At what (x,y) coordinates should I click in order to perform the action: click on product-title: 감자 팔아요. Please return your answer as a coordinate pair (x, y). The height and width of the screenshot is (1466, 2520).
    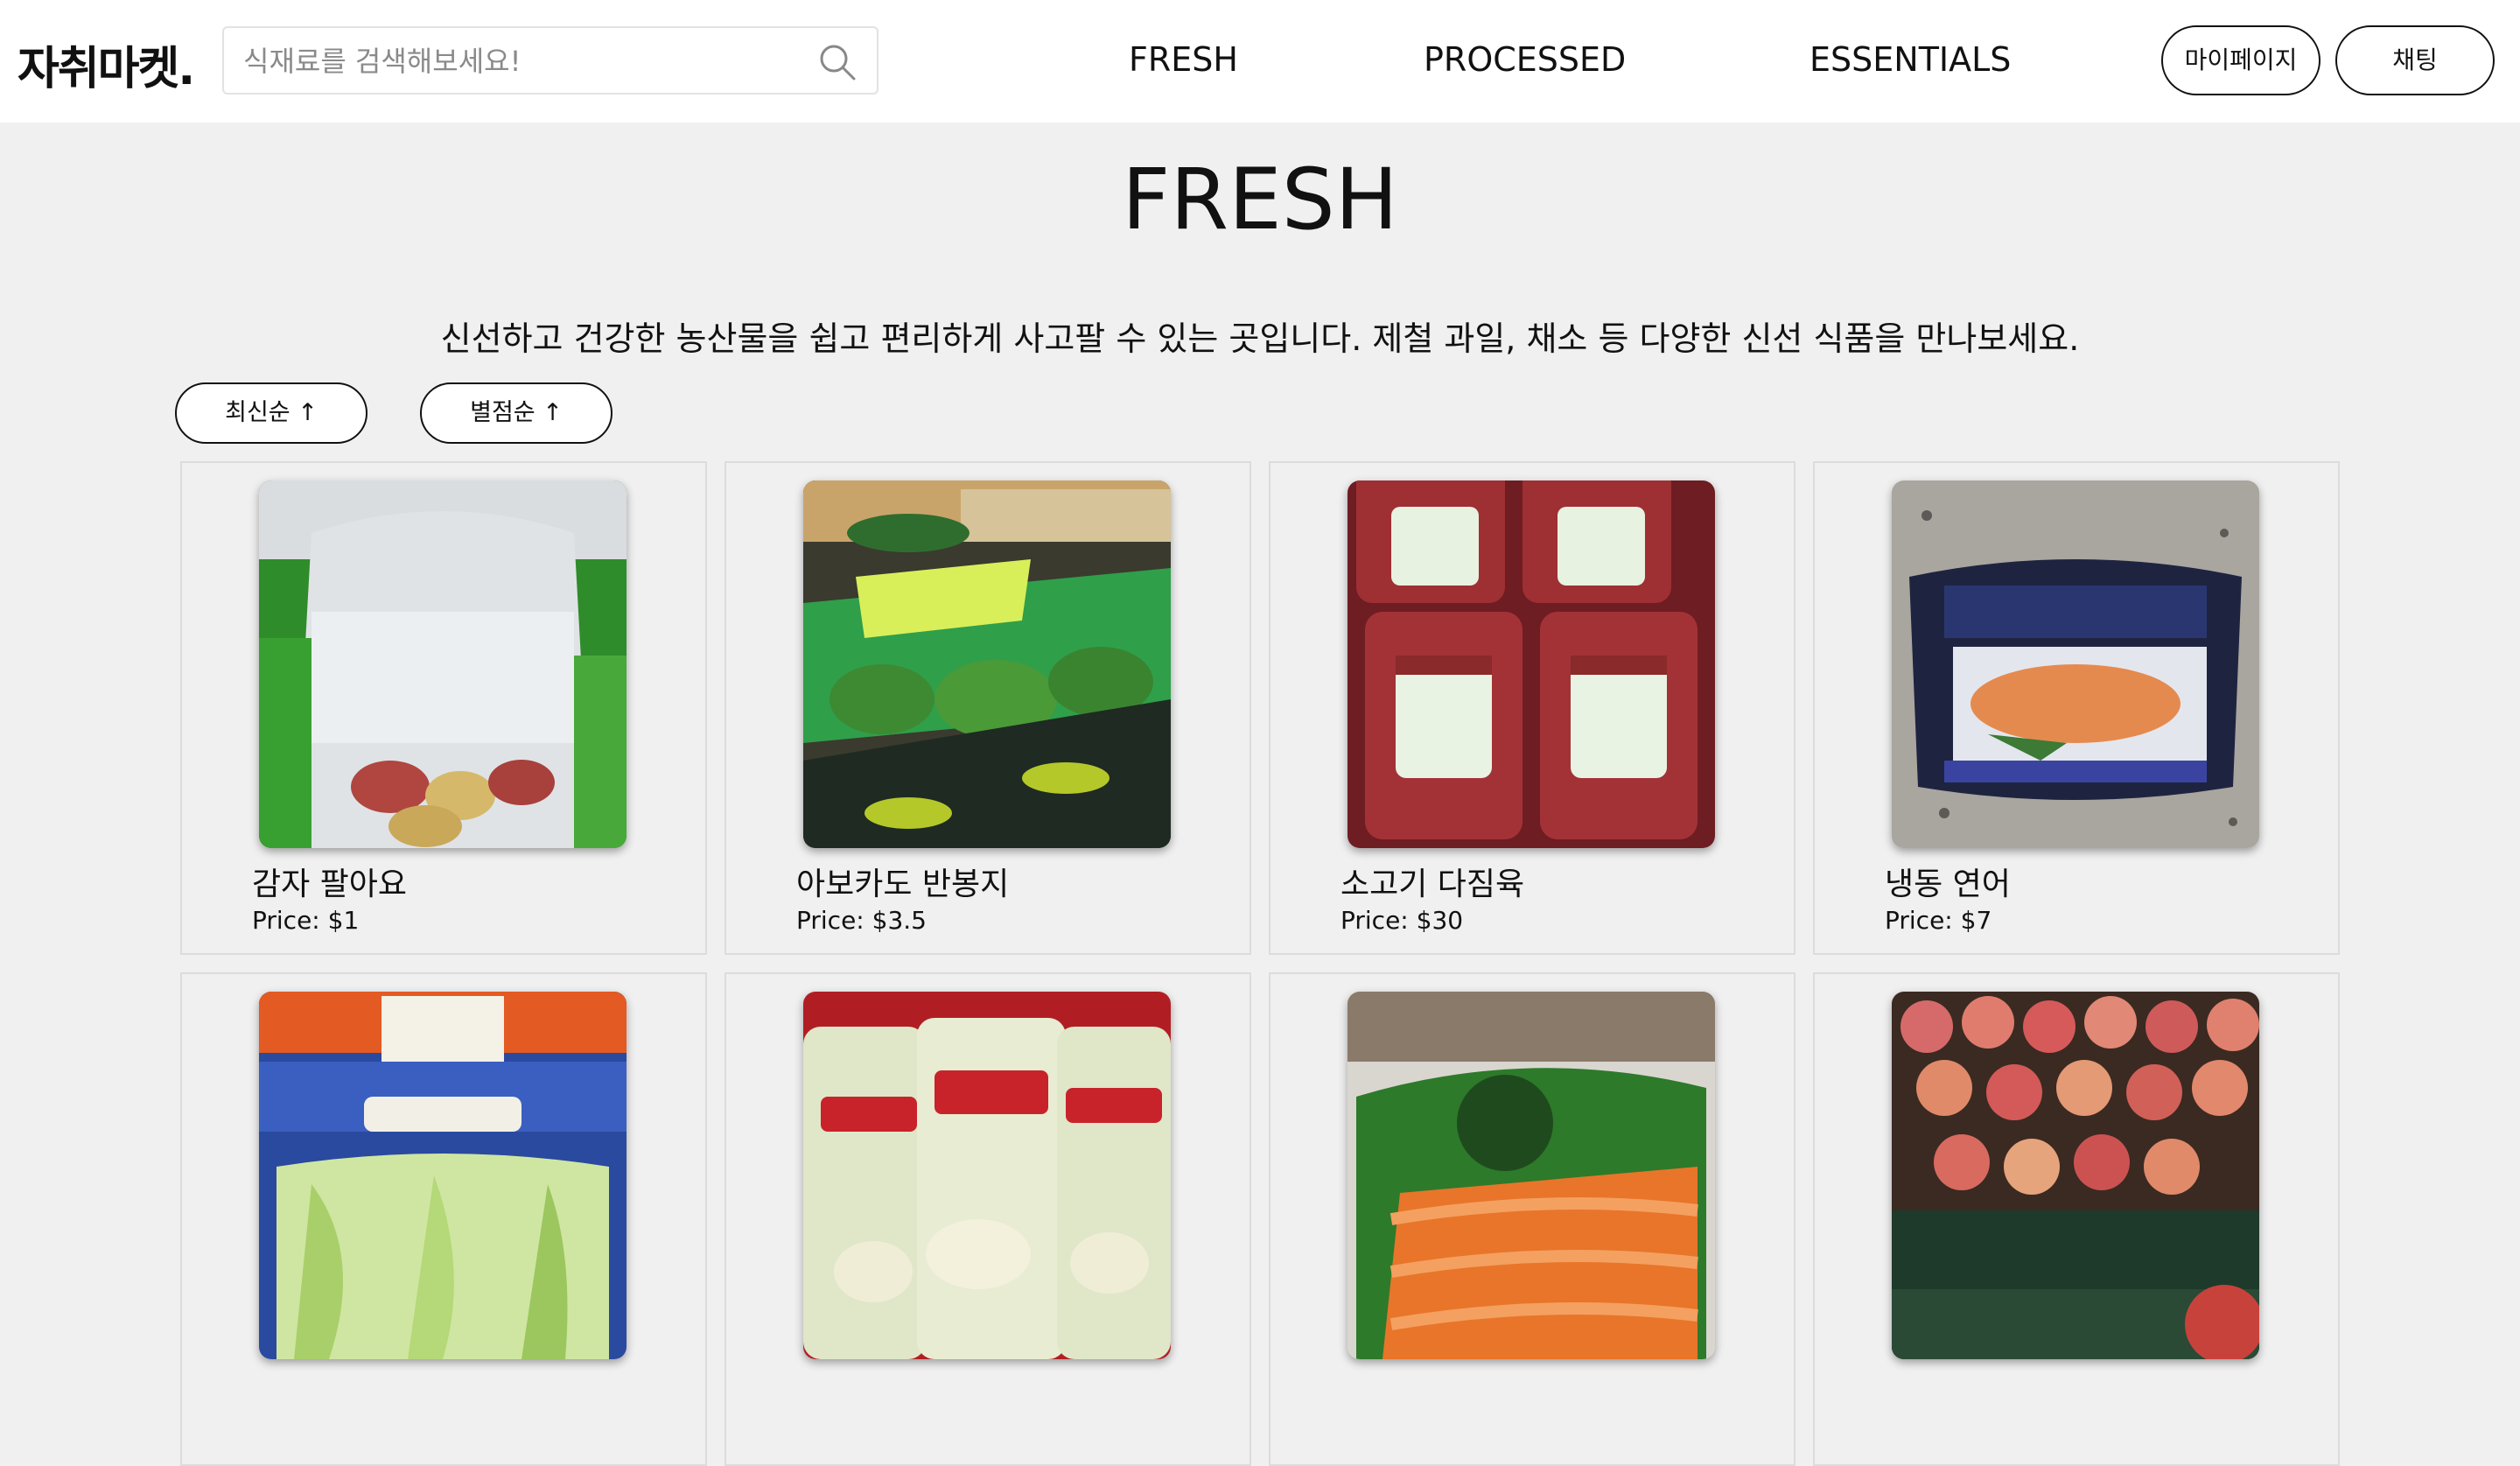
    Looking at the image, I should click on (329, 881).